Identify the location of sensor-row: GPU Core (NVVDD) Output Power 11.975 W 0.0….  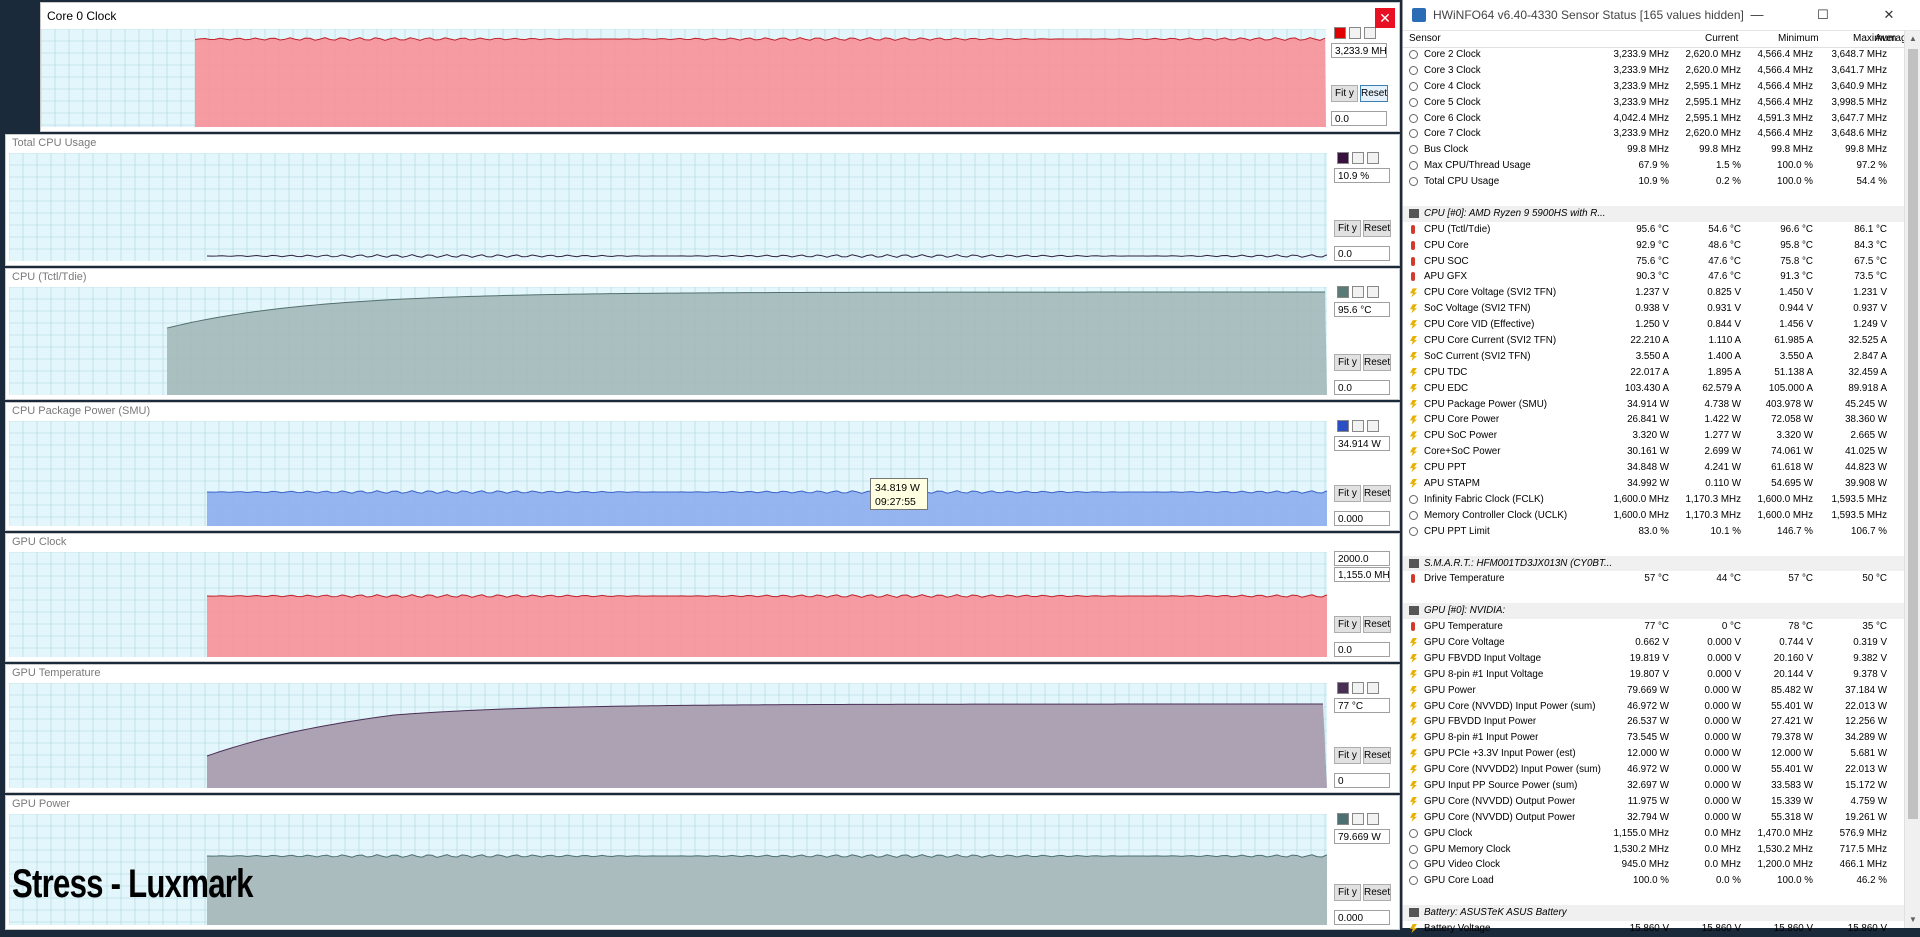
(1654, 802).